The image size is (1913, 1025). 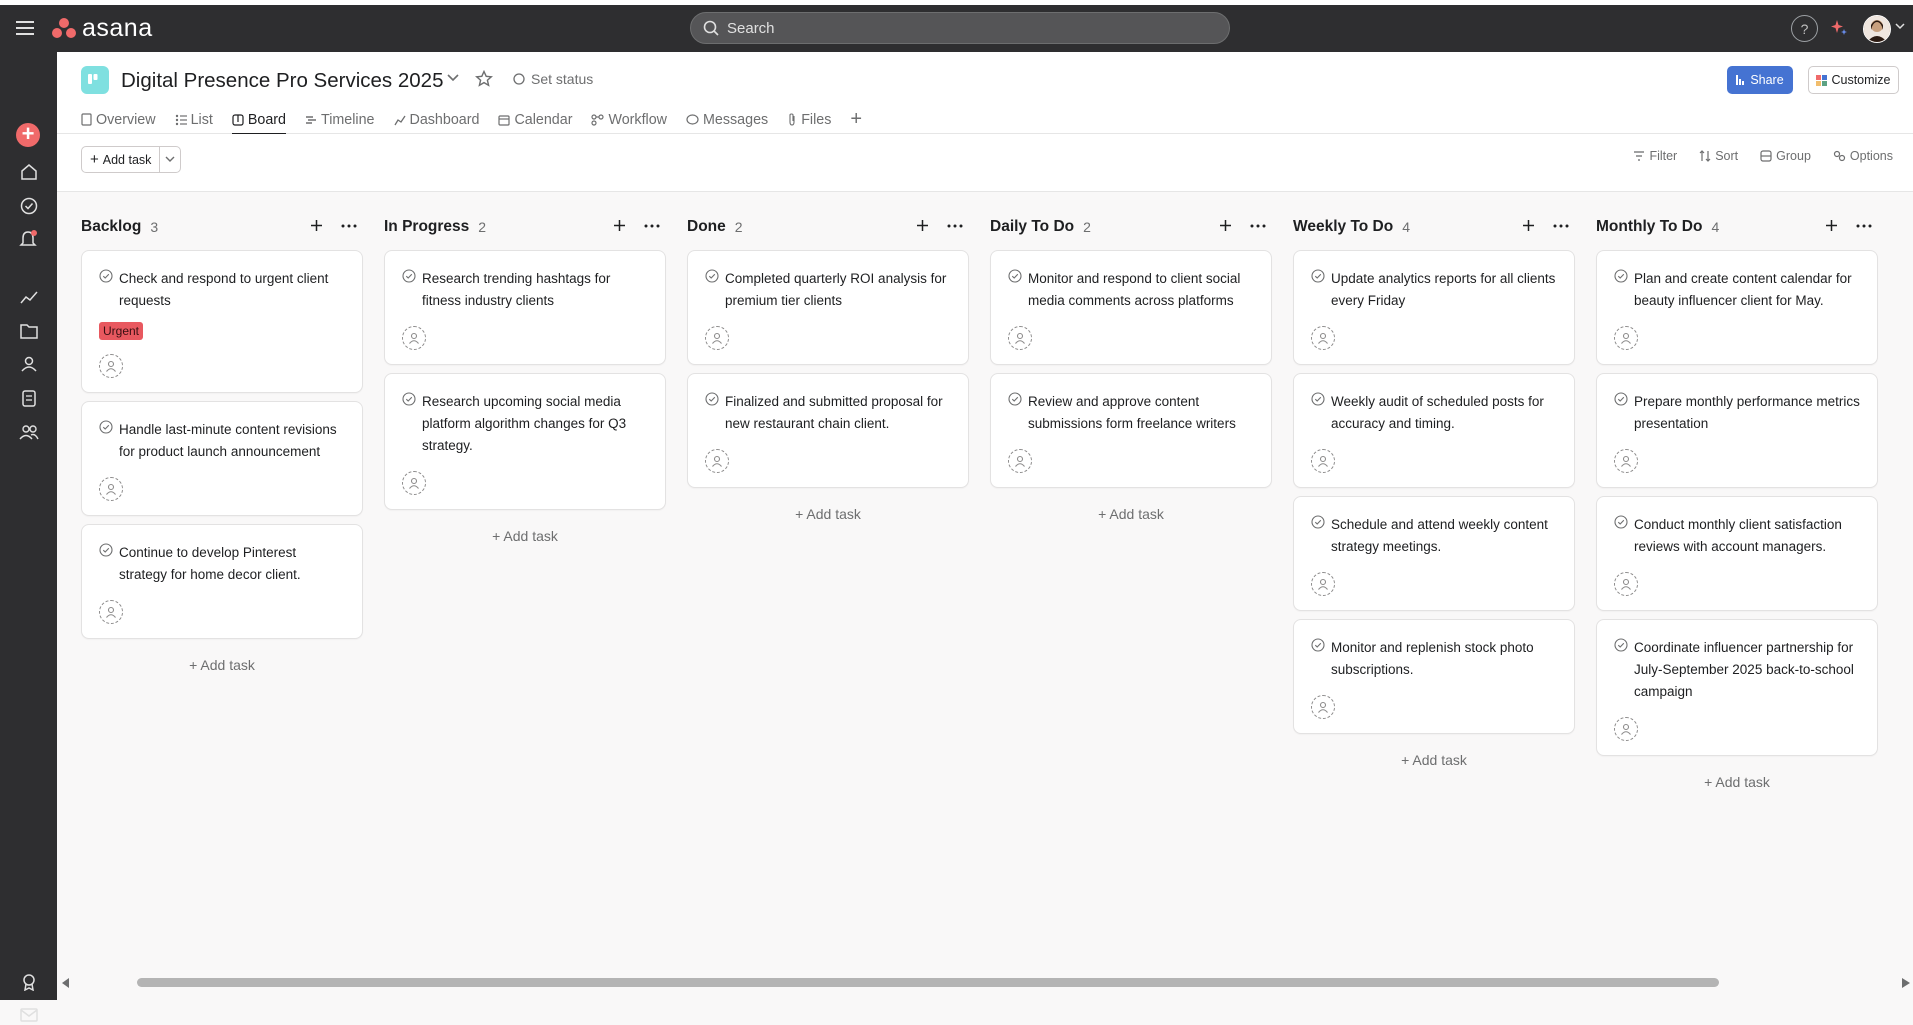 What do you see at coordinates (282, 81) in the screenshot?
I see `project-title: Digital Presence Pro Services 2025` at bounding box center [282, 81].